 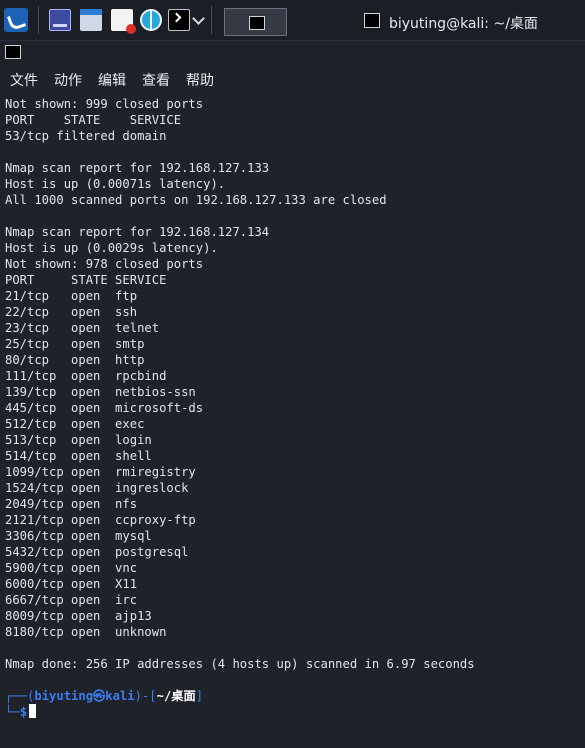 What do you see at coordinates (33, 711) in the screenshot?
I see `text-cursor` at bounding box center [33, 711].